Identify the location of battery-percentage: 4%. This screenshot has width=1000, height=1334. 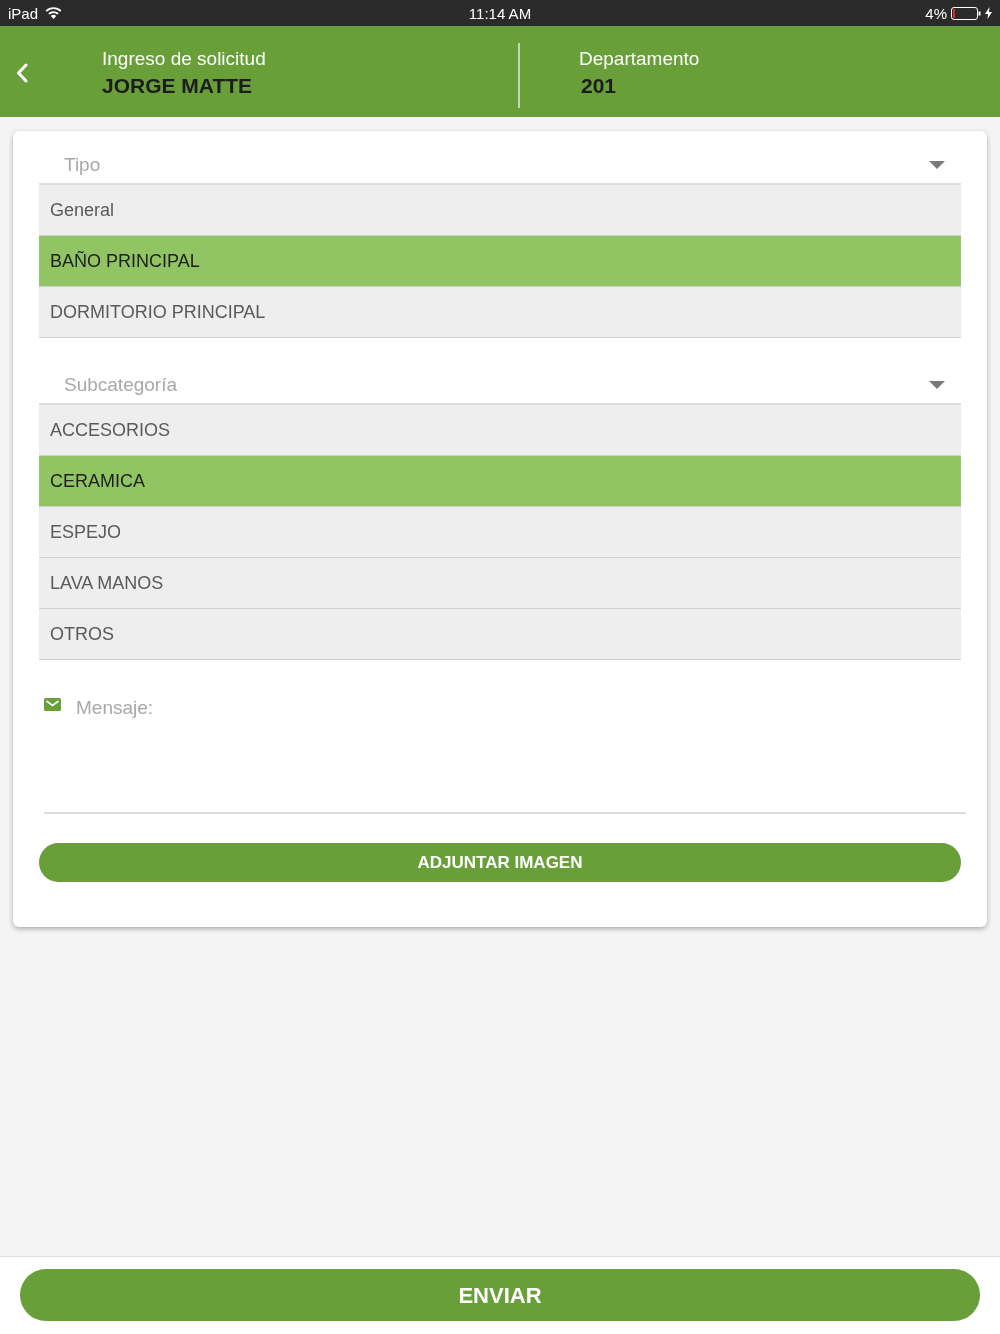
(936, 13).